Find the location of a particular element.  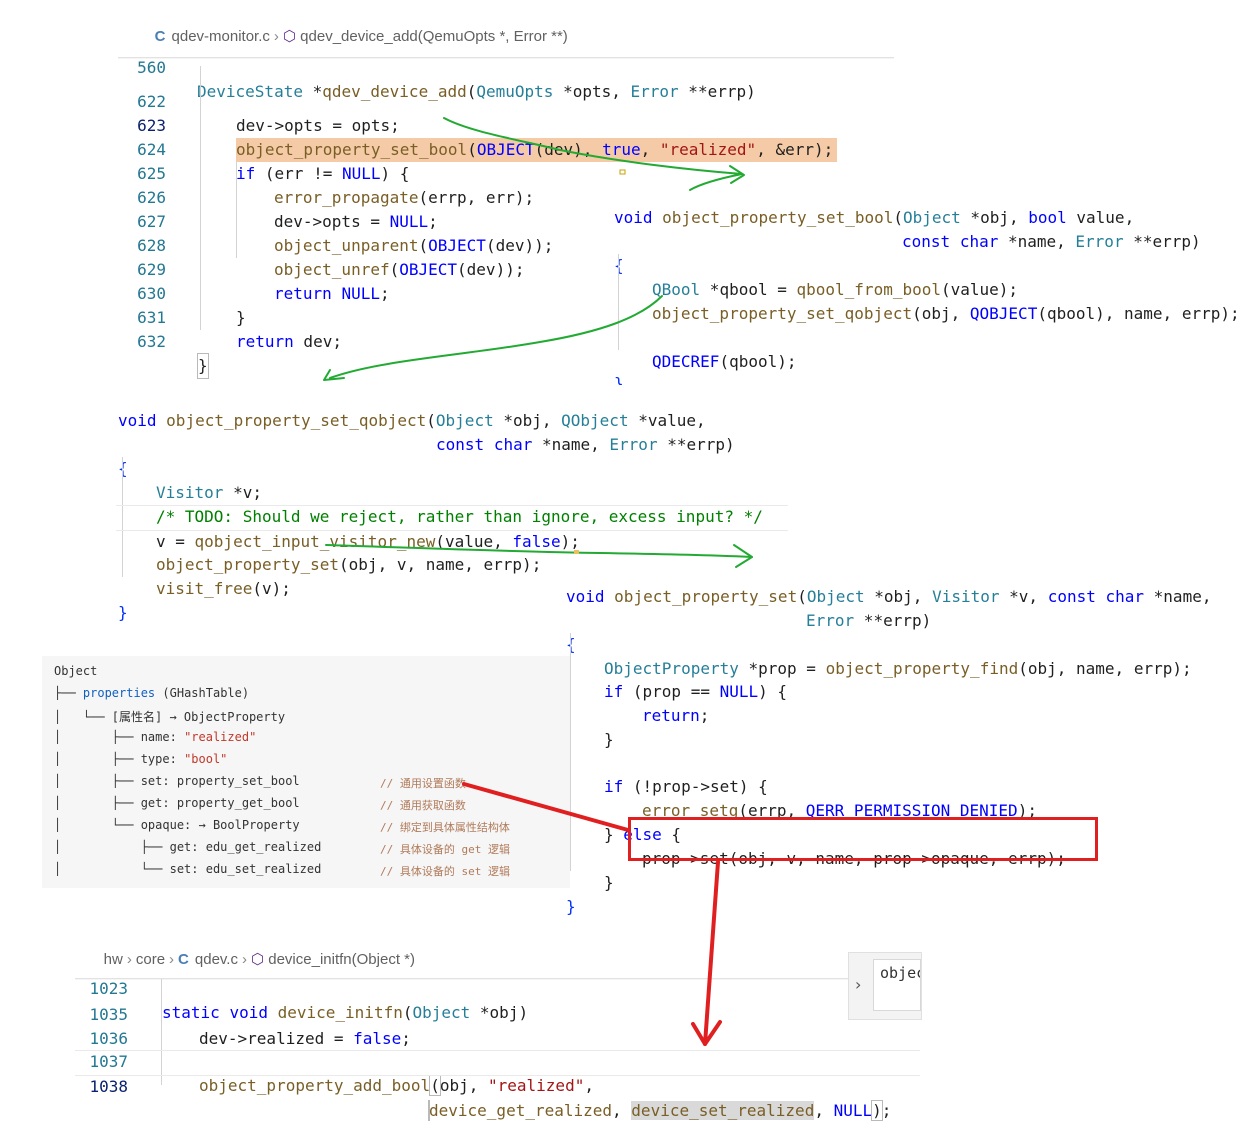

code-line: QBool *qbool = qbool_from_bool(value); is located at coordinates (926, 276).